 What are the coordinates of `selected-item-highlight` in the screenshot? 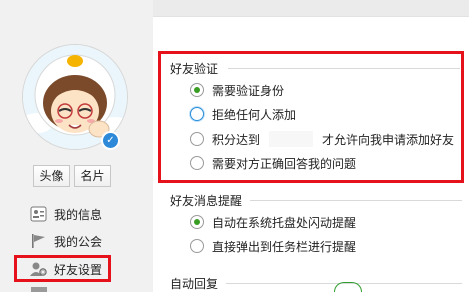 It's located at (62, 268).